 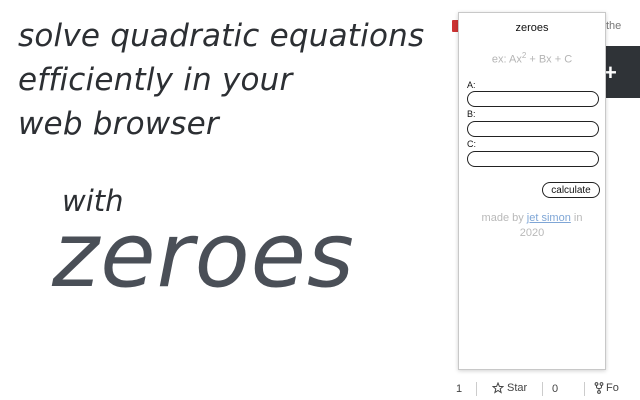 What do you see at coordinates (517, 388) in the screenshot?
I see `star-label: Star` at bounding box center [517, 388].